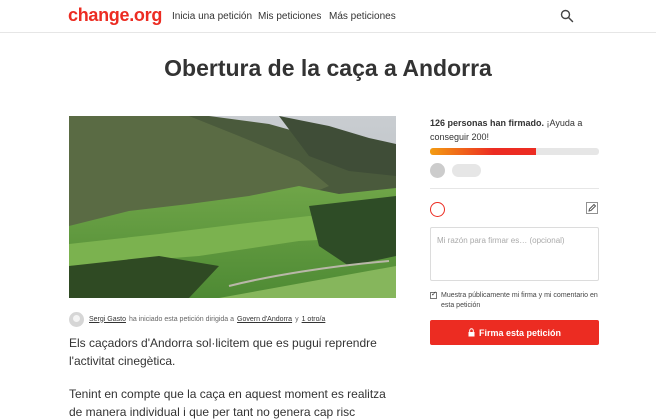  Describe the element at coordinates (514, 188) in the screenshot. I see `sidebar-divider` at that location.